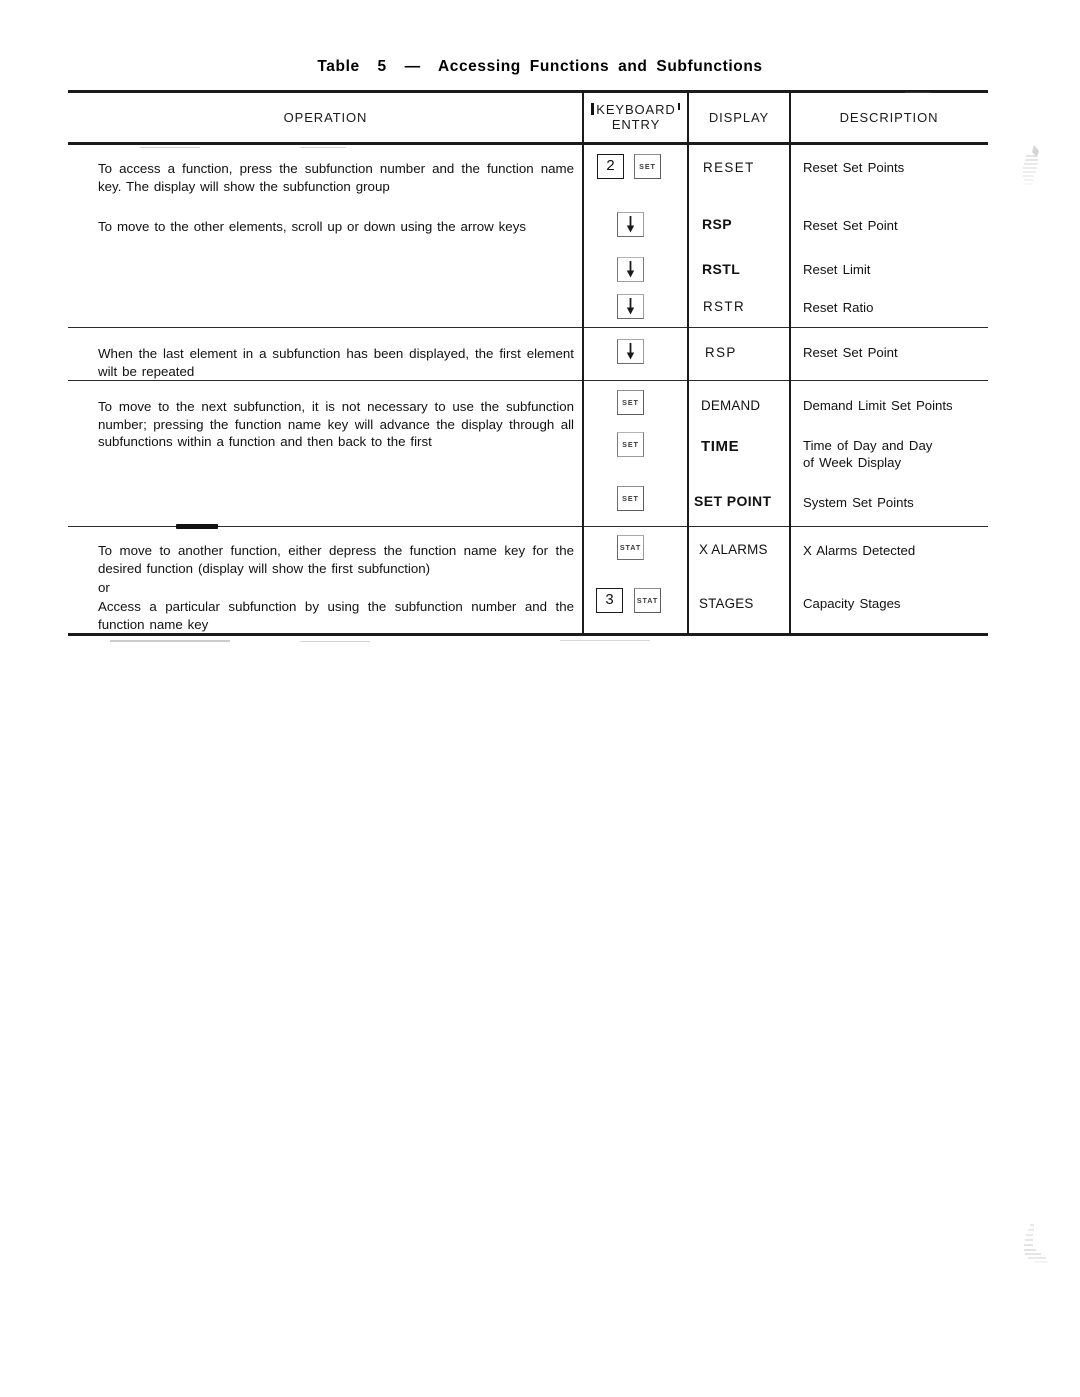 The width and height of the screenshot is (1080, 1397). I want to click on description-line2: of Week Display, so click(852, 462).